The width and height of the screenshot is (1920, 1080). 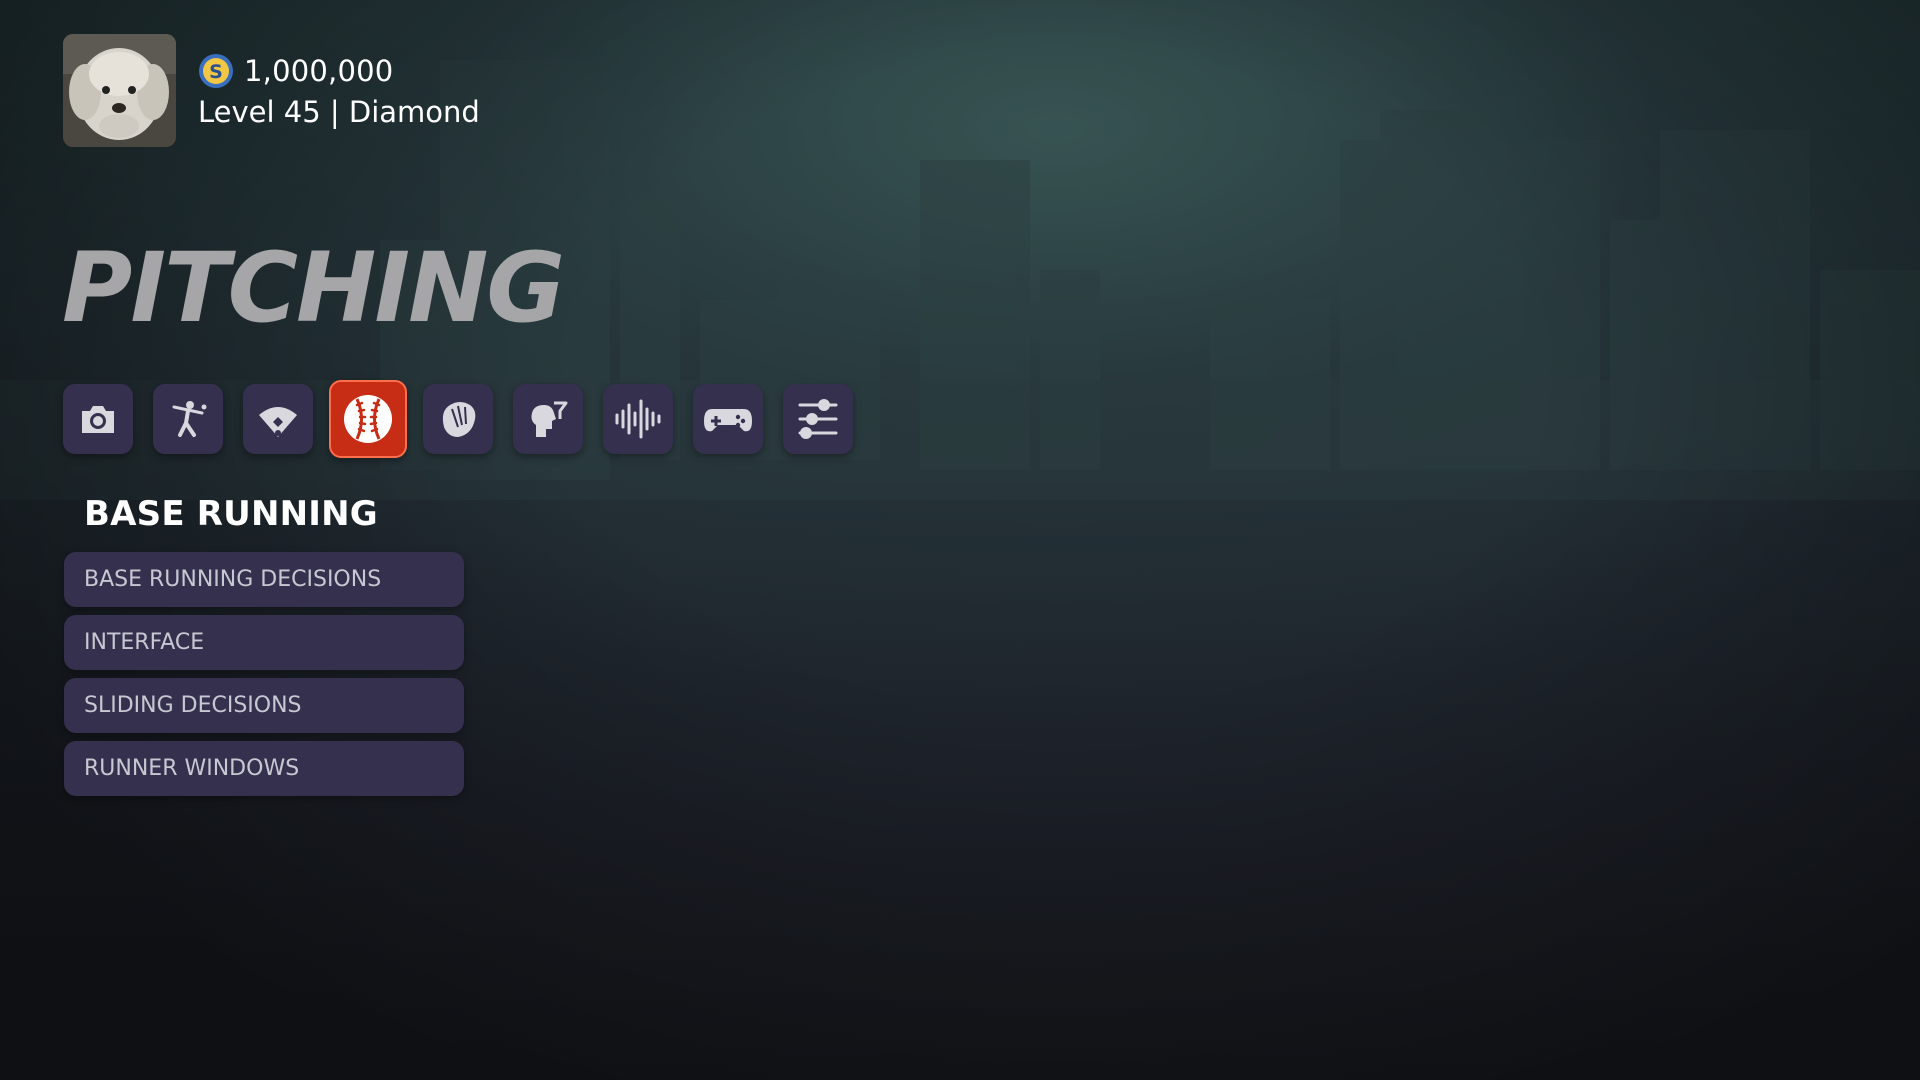 I want to click on tab-fielding-glove, so click(x=458, y=419).